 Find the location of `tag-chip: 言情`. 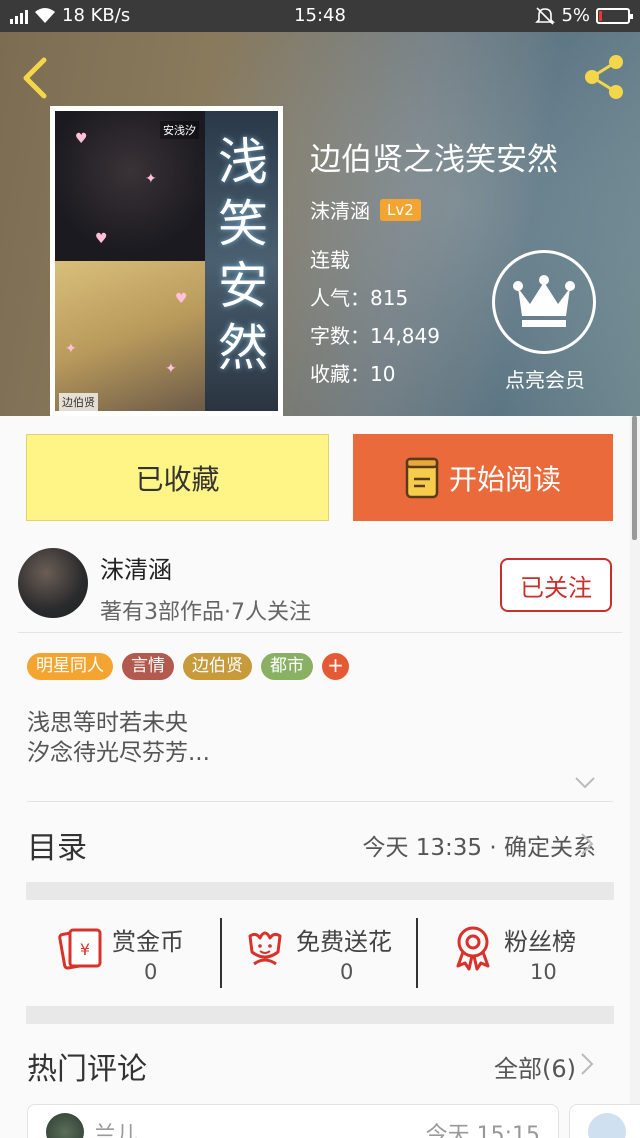

tag-chip: 言情 is located at coordinates (148, 666).